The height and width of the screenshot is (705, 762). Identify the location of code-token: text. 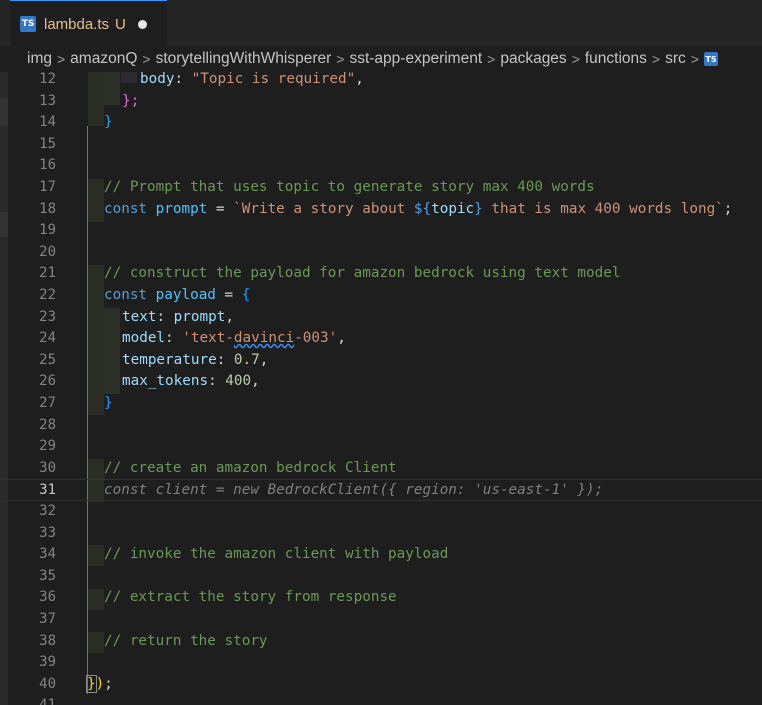
(139, 316).